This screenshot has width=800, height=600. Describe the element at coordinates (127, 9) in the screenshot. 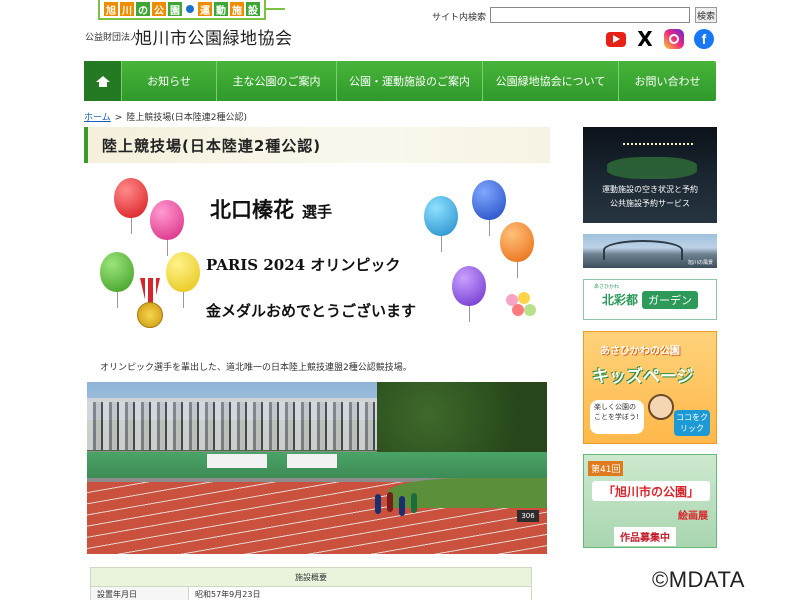

I see `logo-char: 川` at that location.